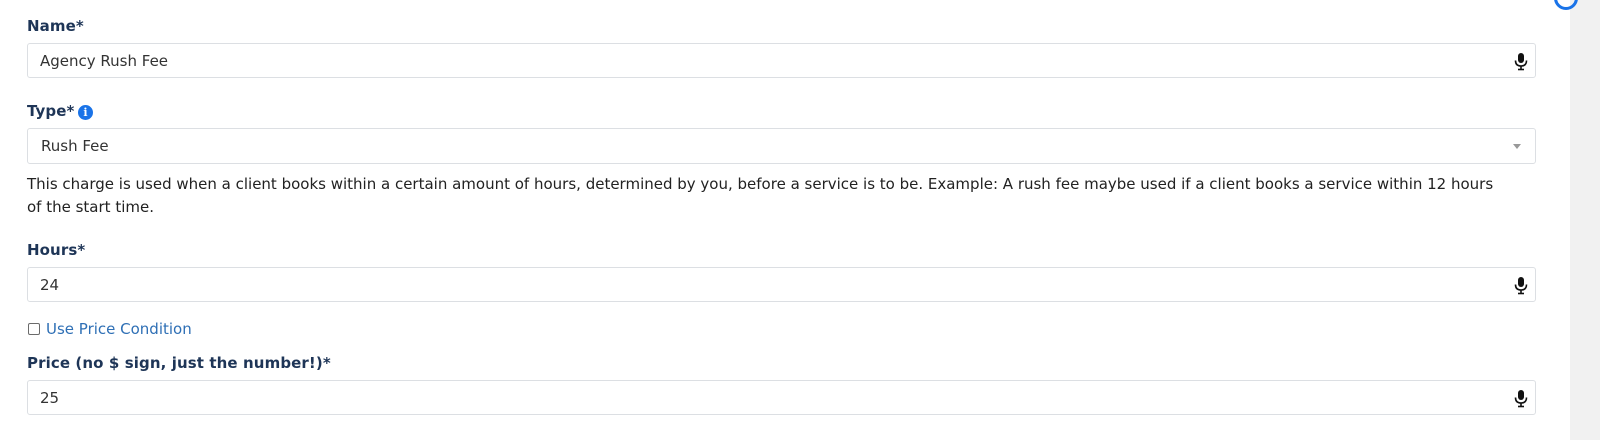  What do you see at coordinates (1585, 220) in the screenshot?
I see `vertical-scrollbar` at bounding box center [1585, 220].